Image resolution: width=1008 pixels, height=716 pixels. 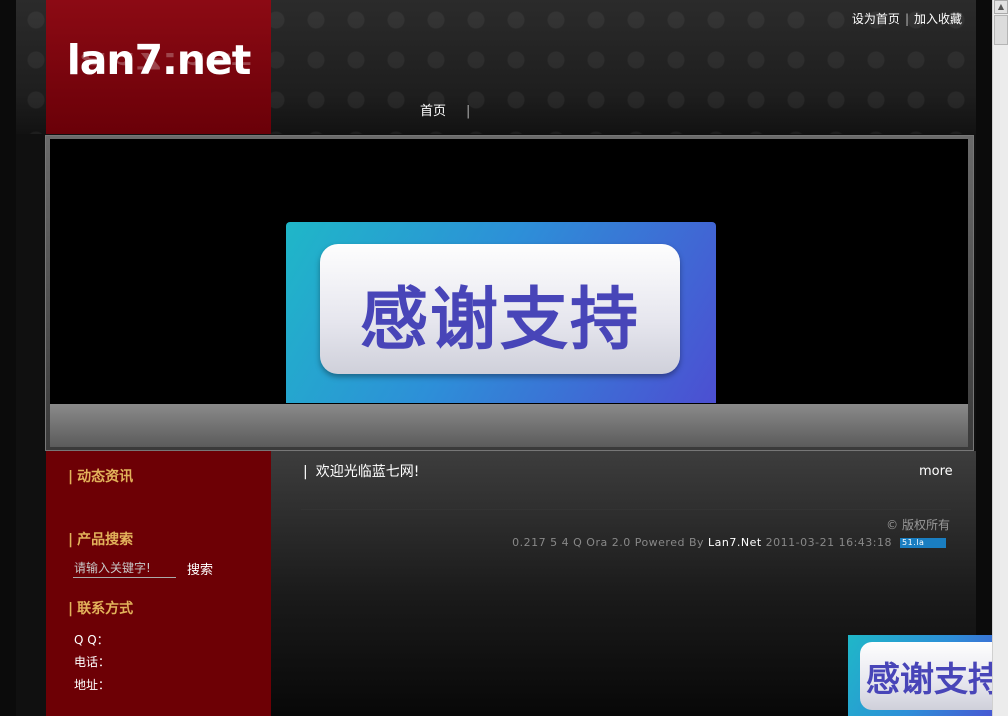 What do you see at coordinates (499, 320) in the screenshot?
I see `banner-image-text: 感谢支持` at bounding box center [499, 320].